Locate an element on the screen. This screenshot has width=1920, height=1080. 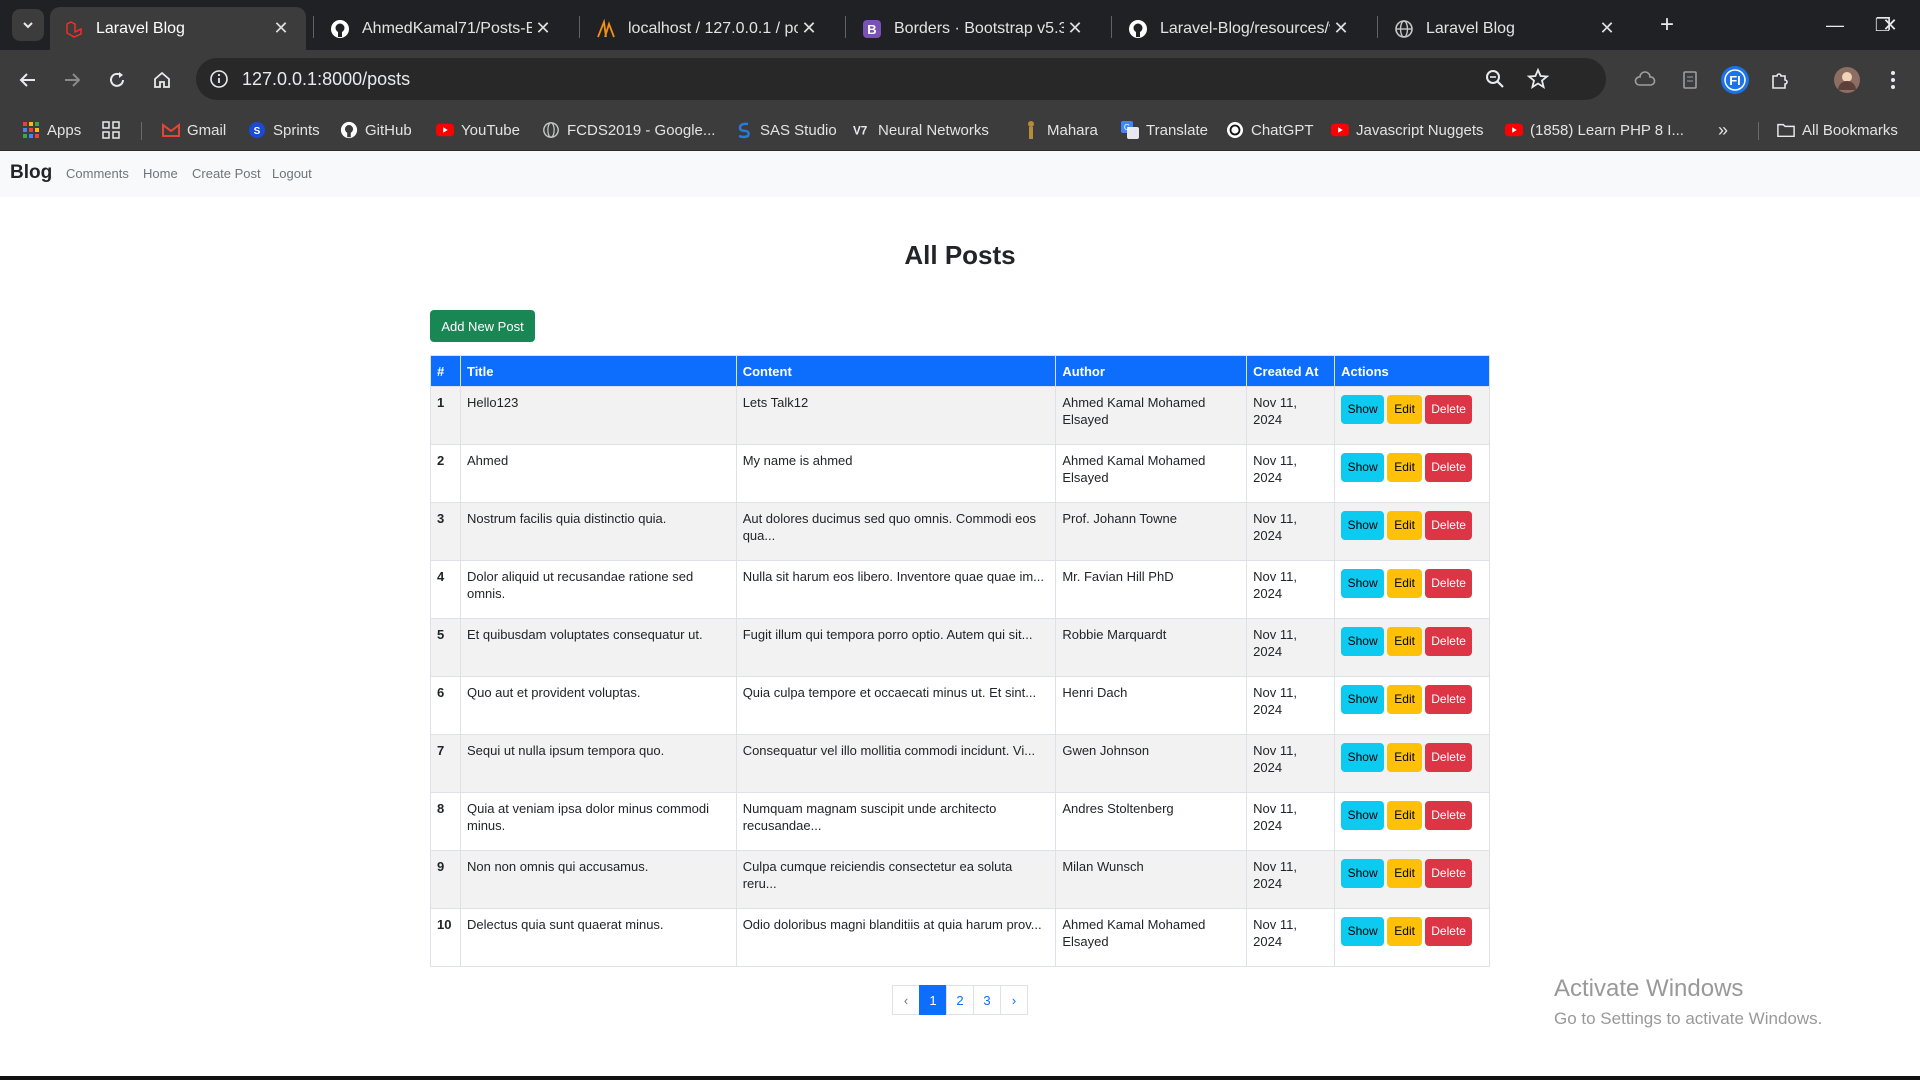
home-button is located at coordinates (162, 80).